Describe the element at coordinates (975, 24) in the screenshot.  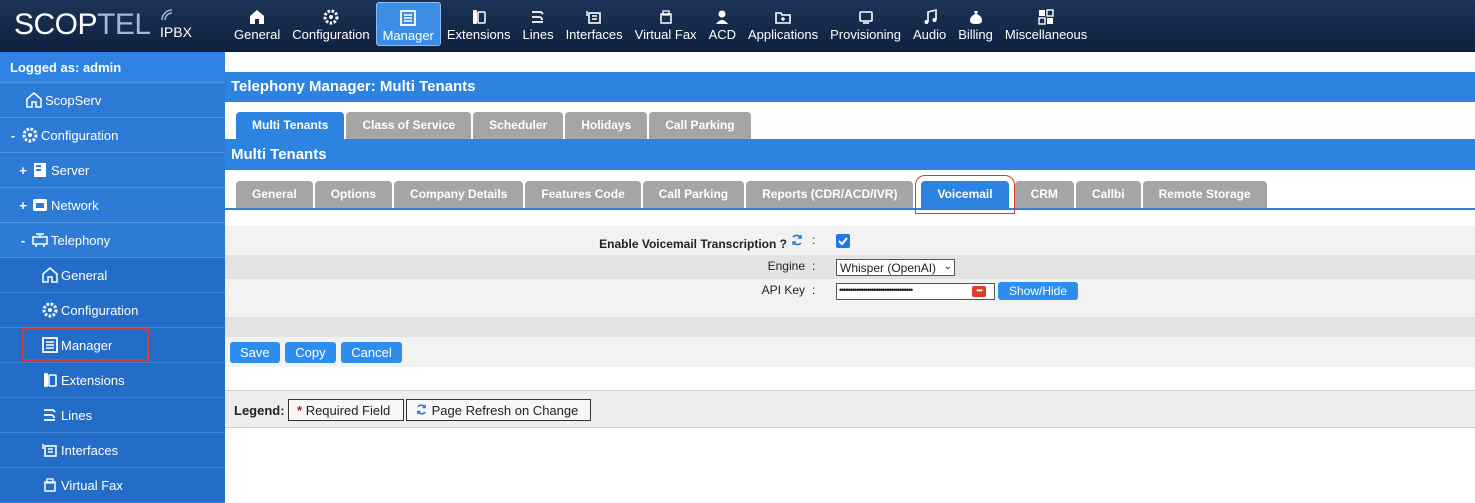
I see `topnav-billing: Billing` at that location.